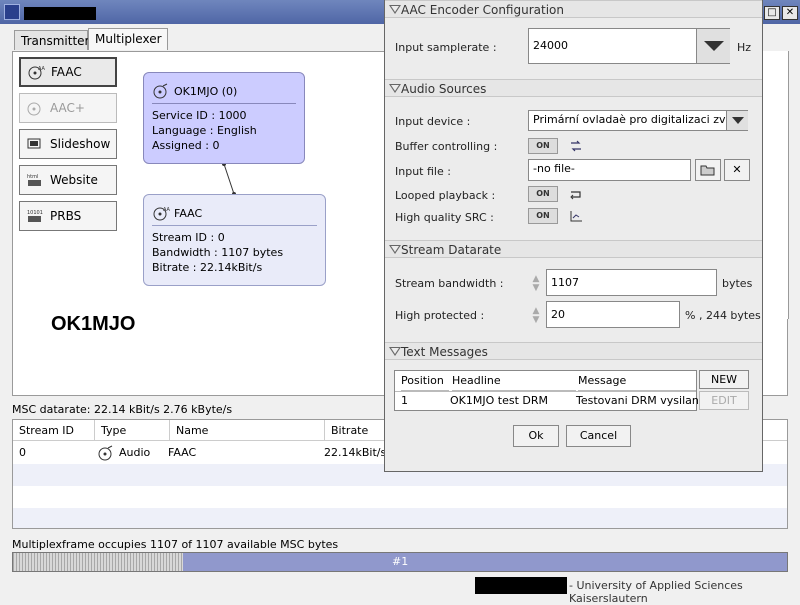  I want to click on cell-type: Audio, so click(120, 453).